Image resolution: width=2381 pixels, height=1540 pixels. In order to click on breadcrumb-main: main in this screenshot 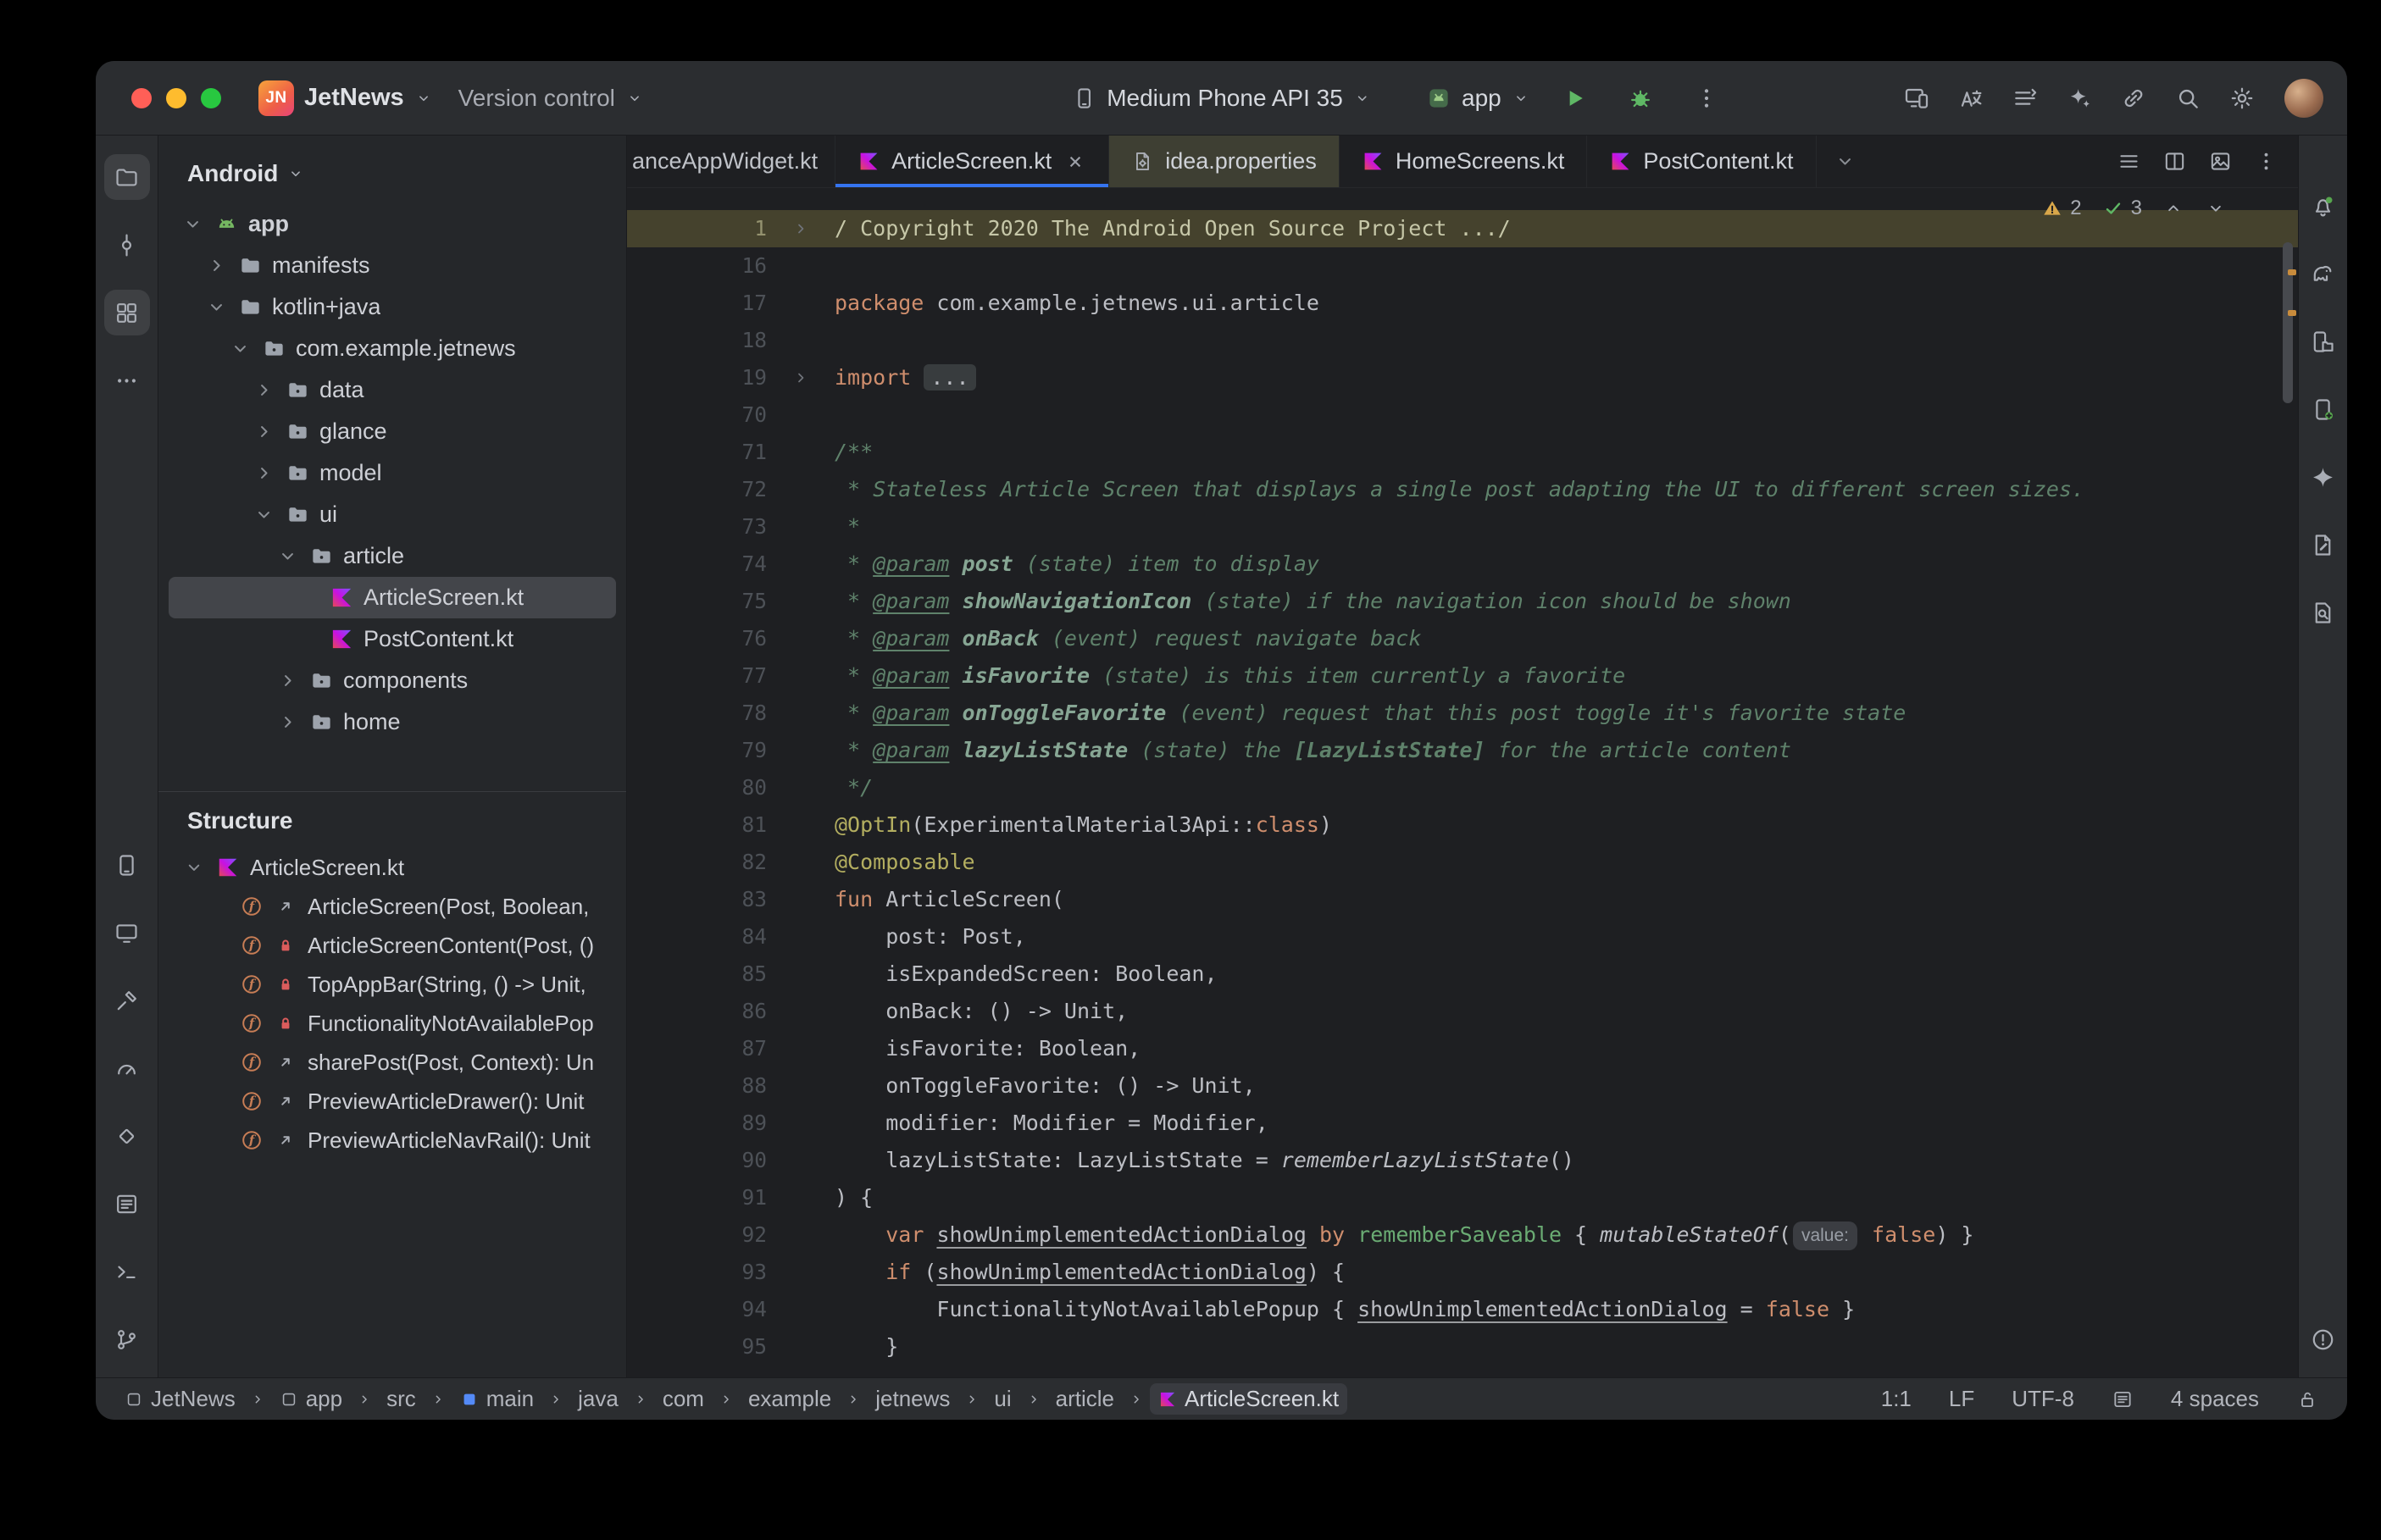, I will do `click(497, 1399)`.